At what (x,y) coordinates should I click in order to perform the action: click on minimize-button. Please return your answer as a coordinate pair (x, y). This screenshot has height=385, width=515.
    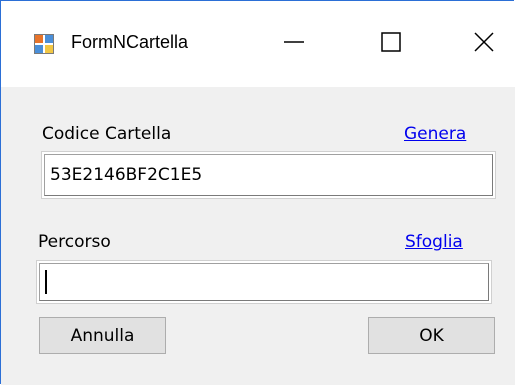
    Looking at the image, I should click on (294, 44).